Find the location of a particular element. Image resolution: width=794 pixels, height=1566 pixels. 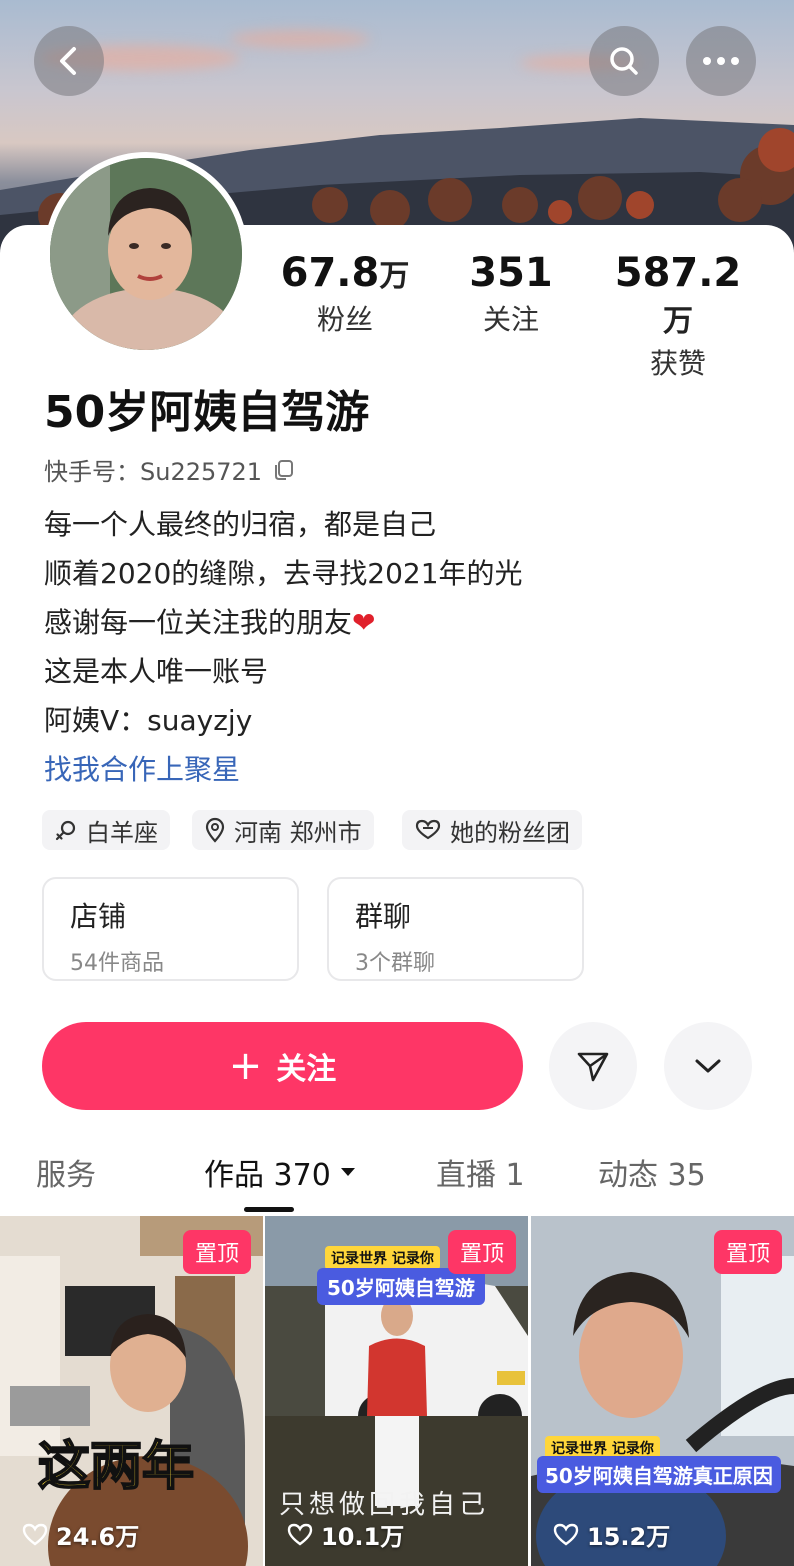

collab-link: 找我合作上聚星 is located at coordinates (283, 769).